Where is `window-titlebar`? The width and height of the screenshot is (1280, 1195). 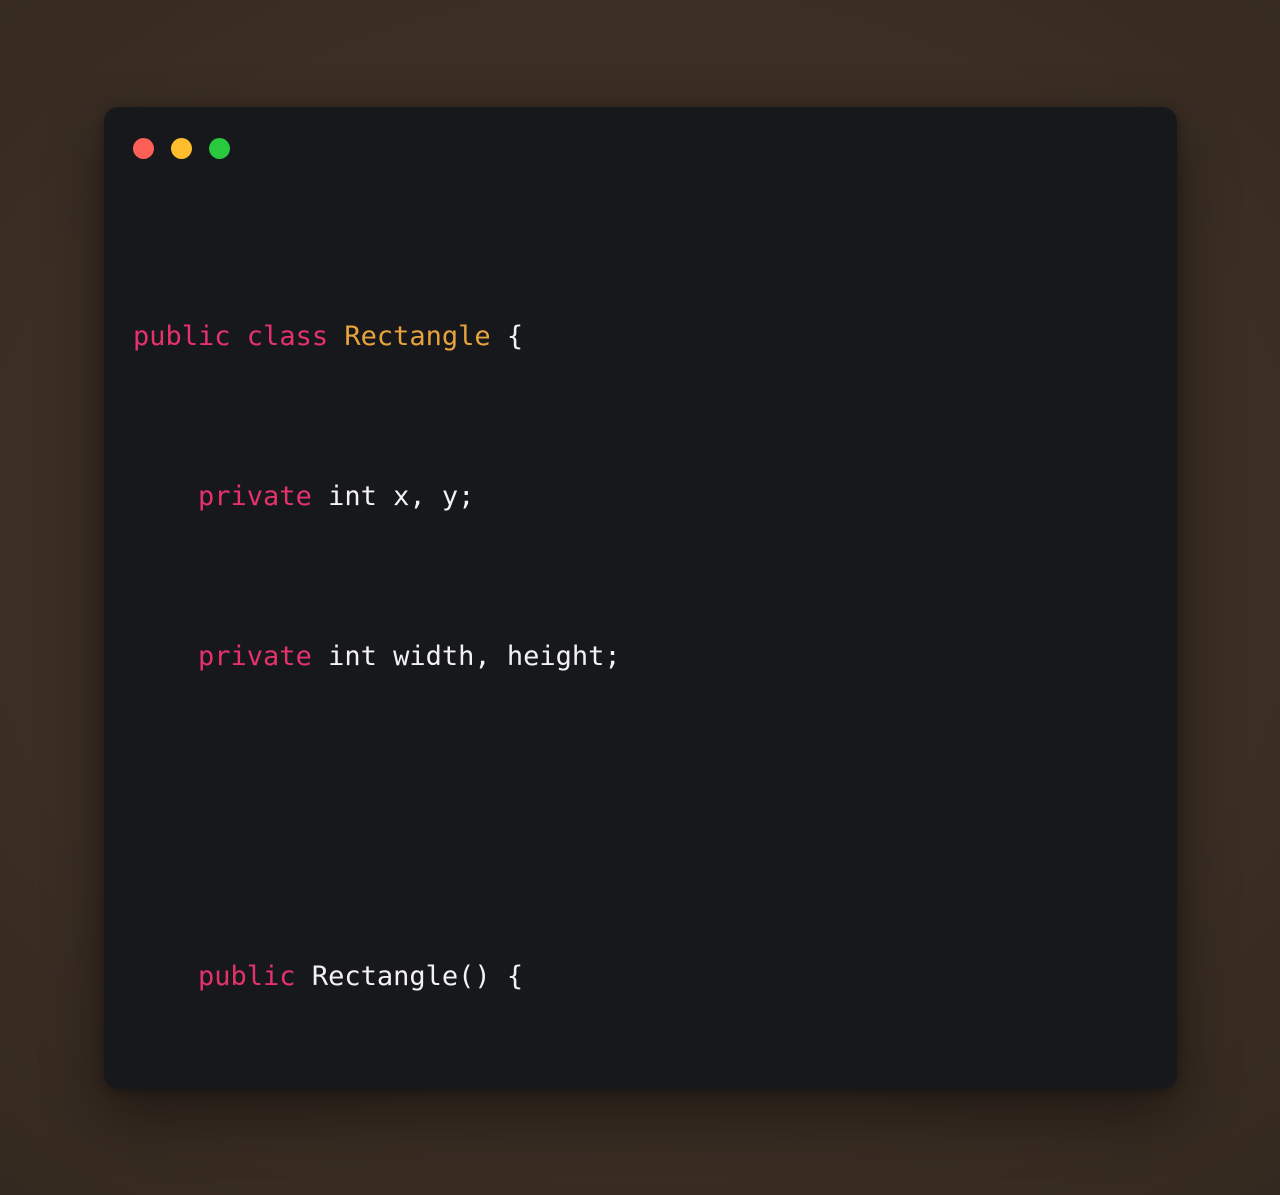
window-titlebar is located at coordinates (640, 148).